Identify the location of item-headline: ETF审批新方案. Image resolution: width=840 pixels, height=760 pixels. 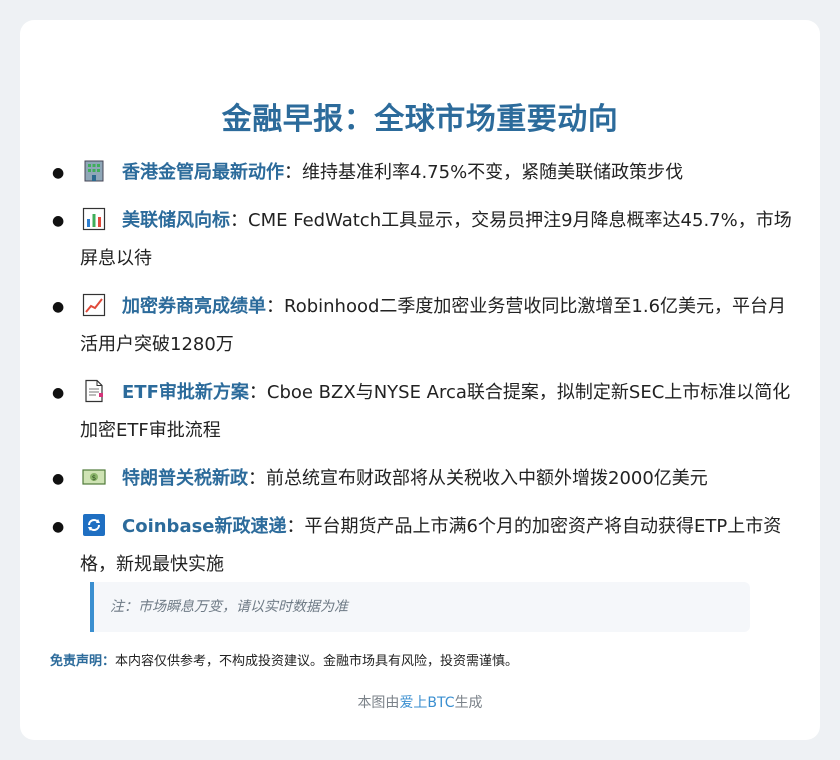
(185, 392).